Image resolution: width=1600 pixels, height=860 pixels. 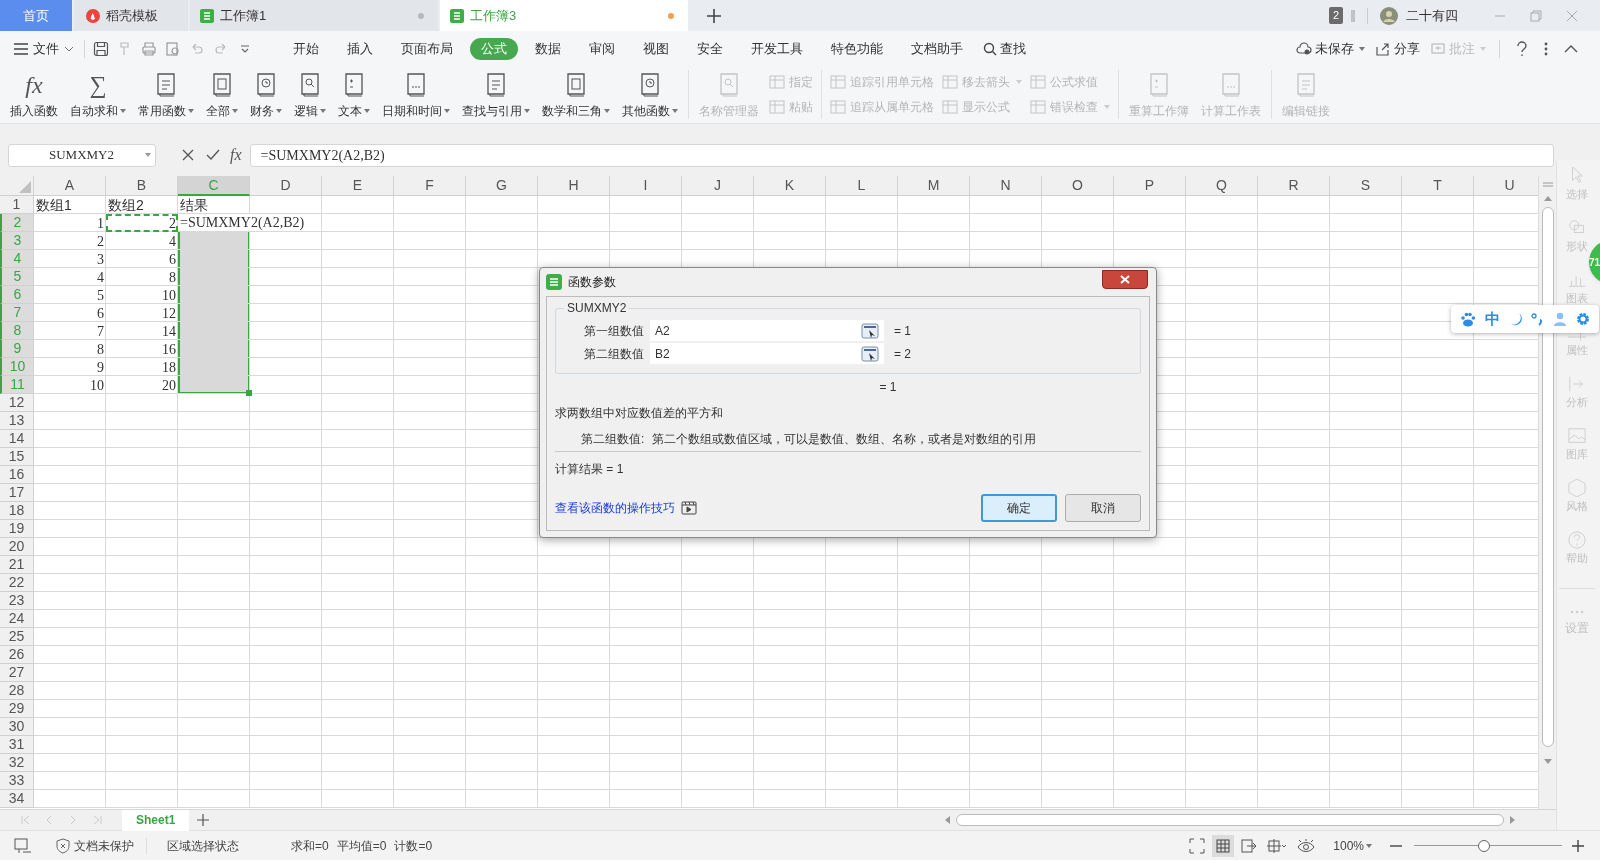 What do you see at coordinates (44, 48) in the screenshot?
I see `file-menu: 文件` at bounding box center [44, 48].